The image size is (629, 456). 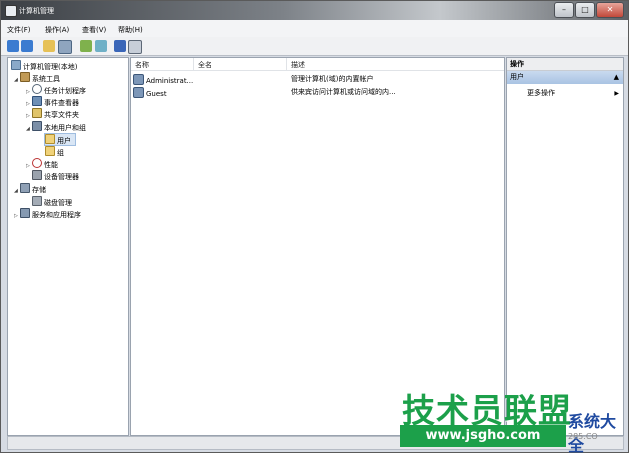 What do you see at coordinates (37, 113) in the screenshot?
I see `shared-folders-icon` at bounding box center [37, 113].